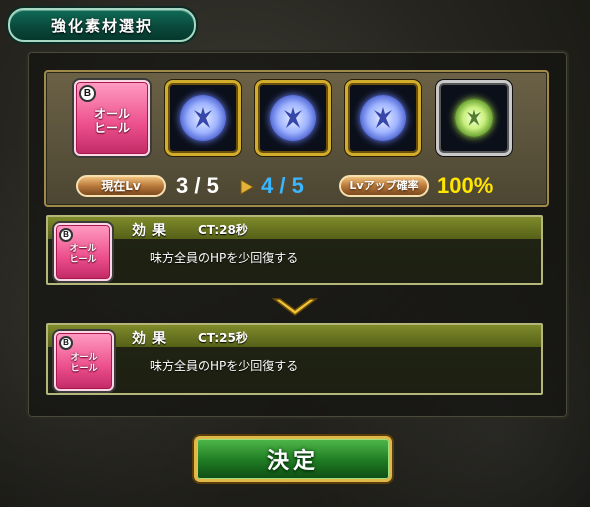  What do you see at coordinates (197, 185) in the screenshot?
I see `current-level-value: 3 / 5` at bounding box center [197, 185].